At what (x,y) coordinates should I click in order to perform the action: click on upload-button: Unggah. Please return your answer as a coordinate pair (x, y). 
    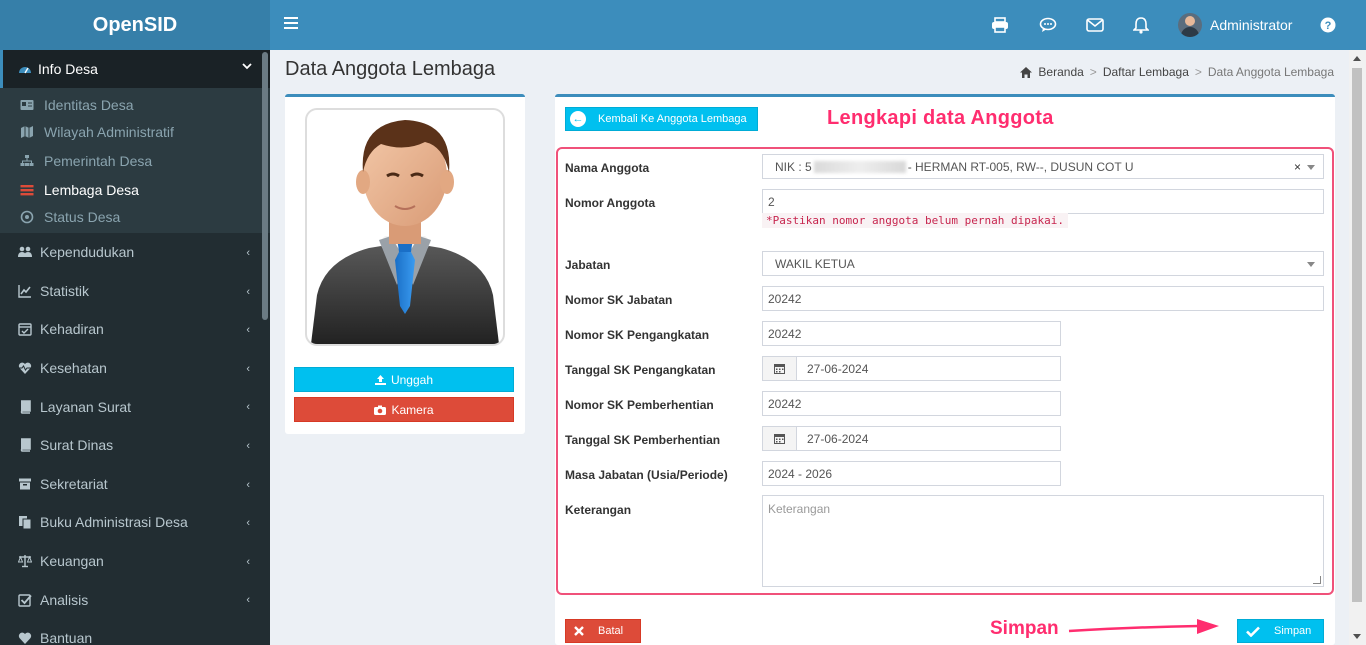
    Looking at the image, I should click on (404, 379).